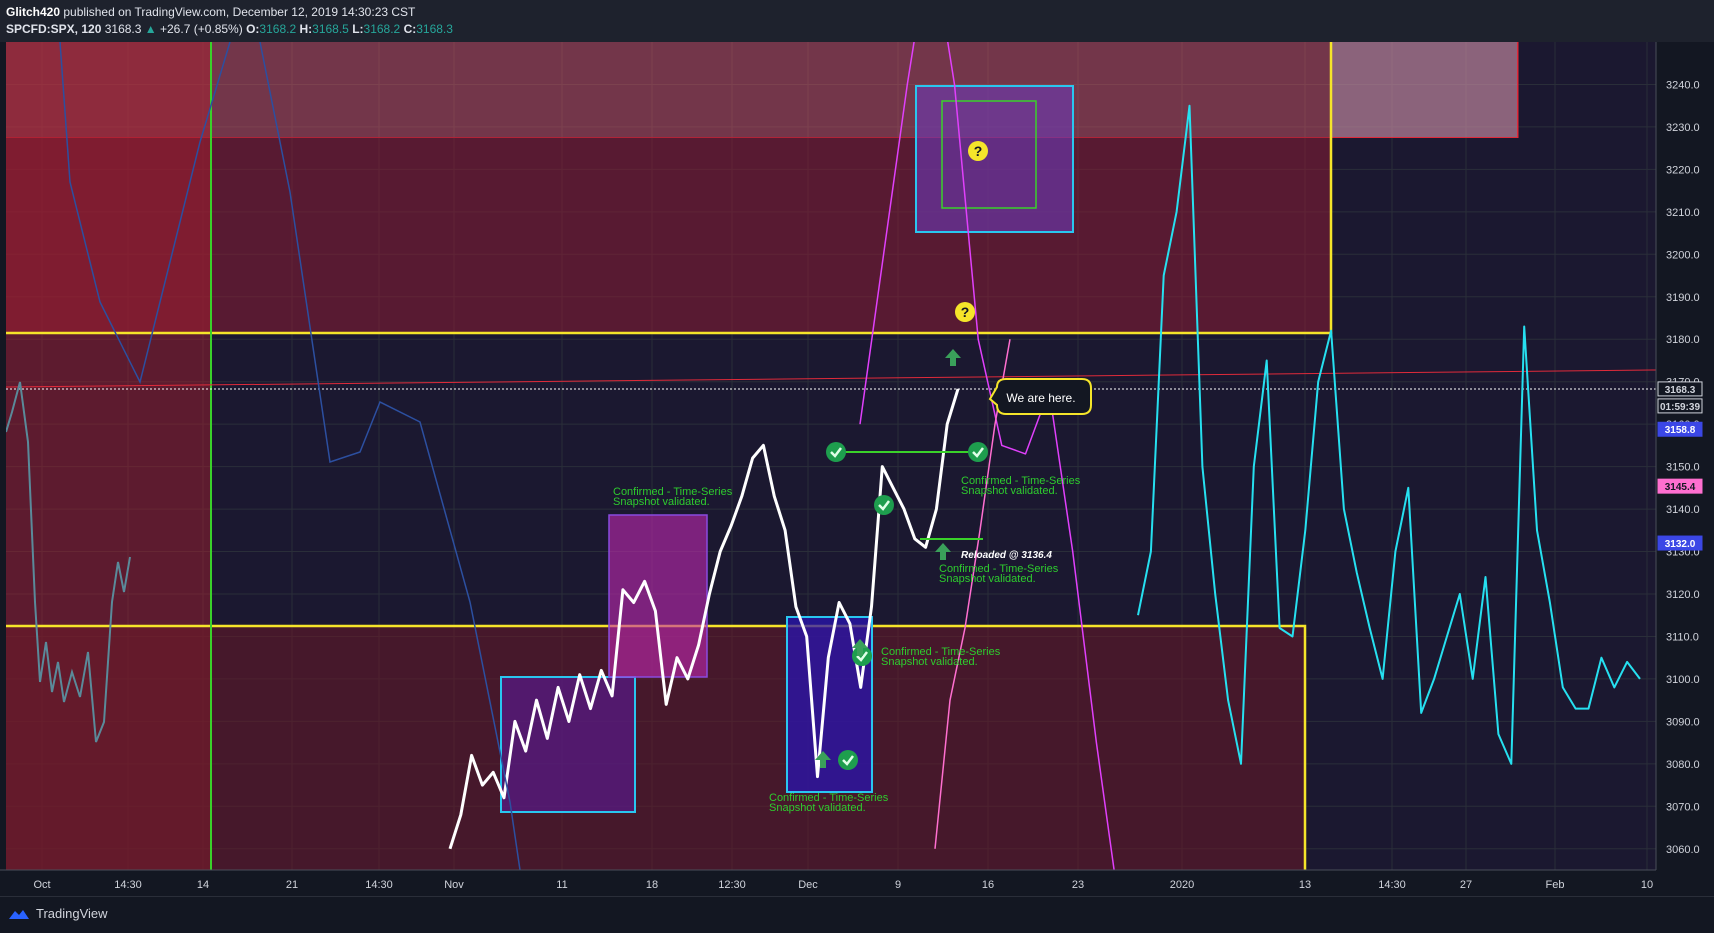 This screenshot has height=933, width=1714. I want to click on price-tag: 3145.4, so click(1680, 486).